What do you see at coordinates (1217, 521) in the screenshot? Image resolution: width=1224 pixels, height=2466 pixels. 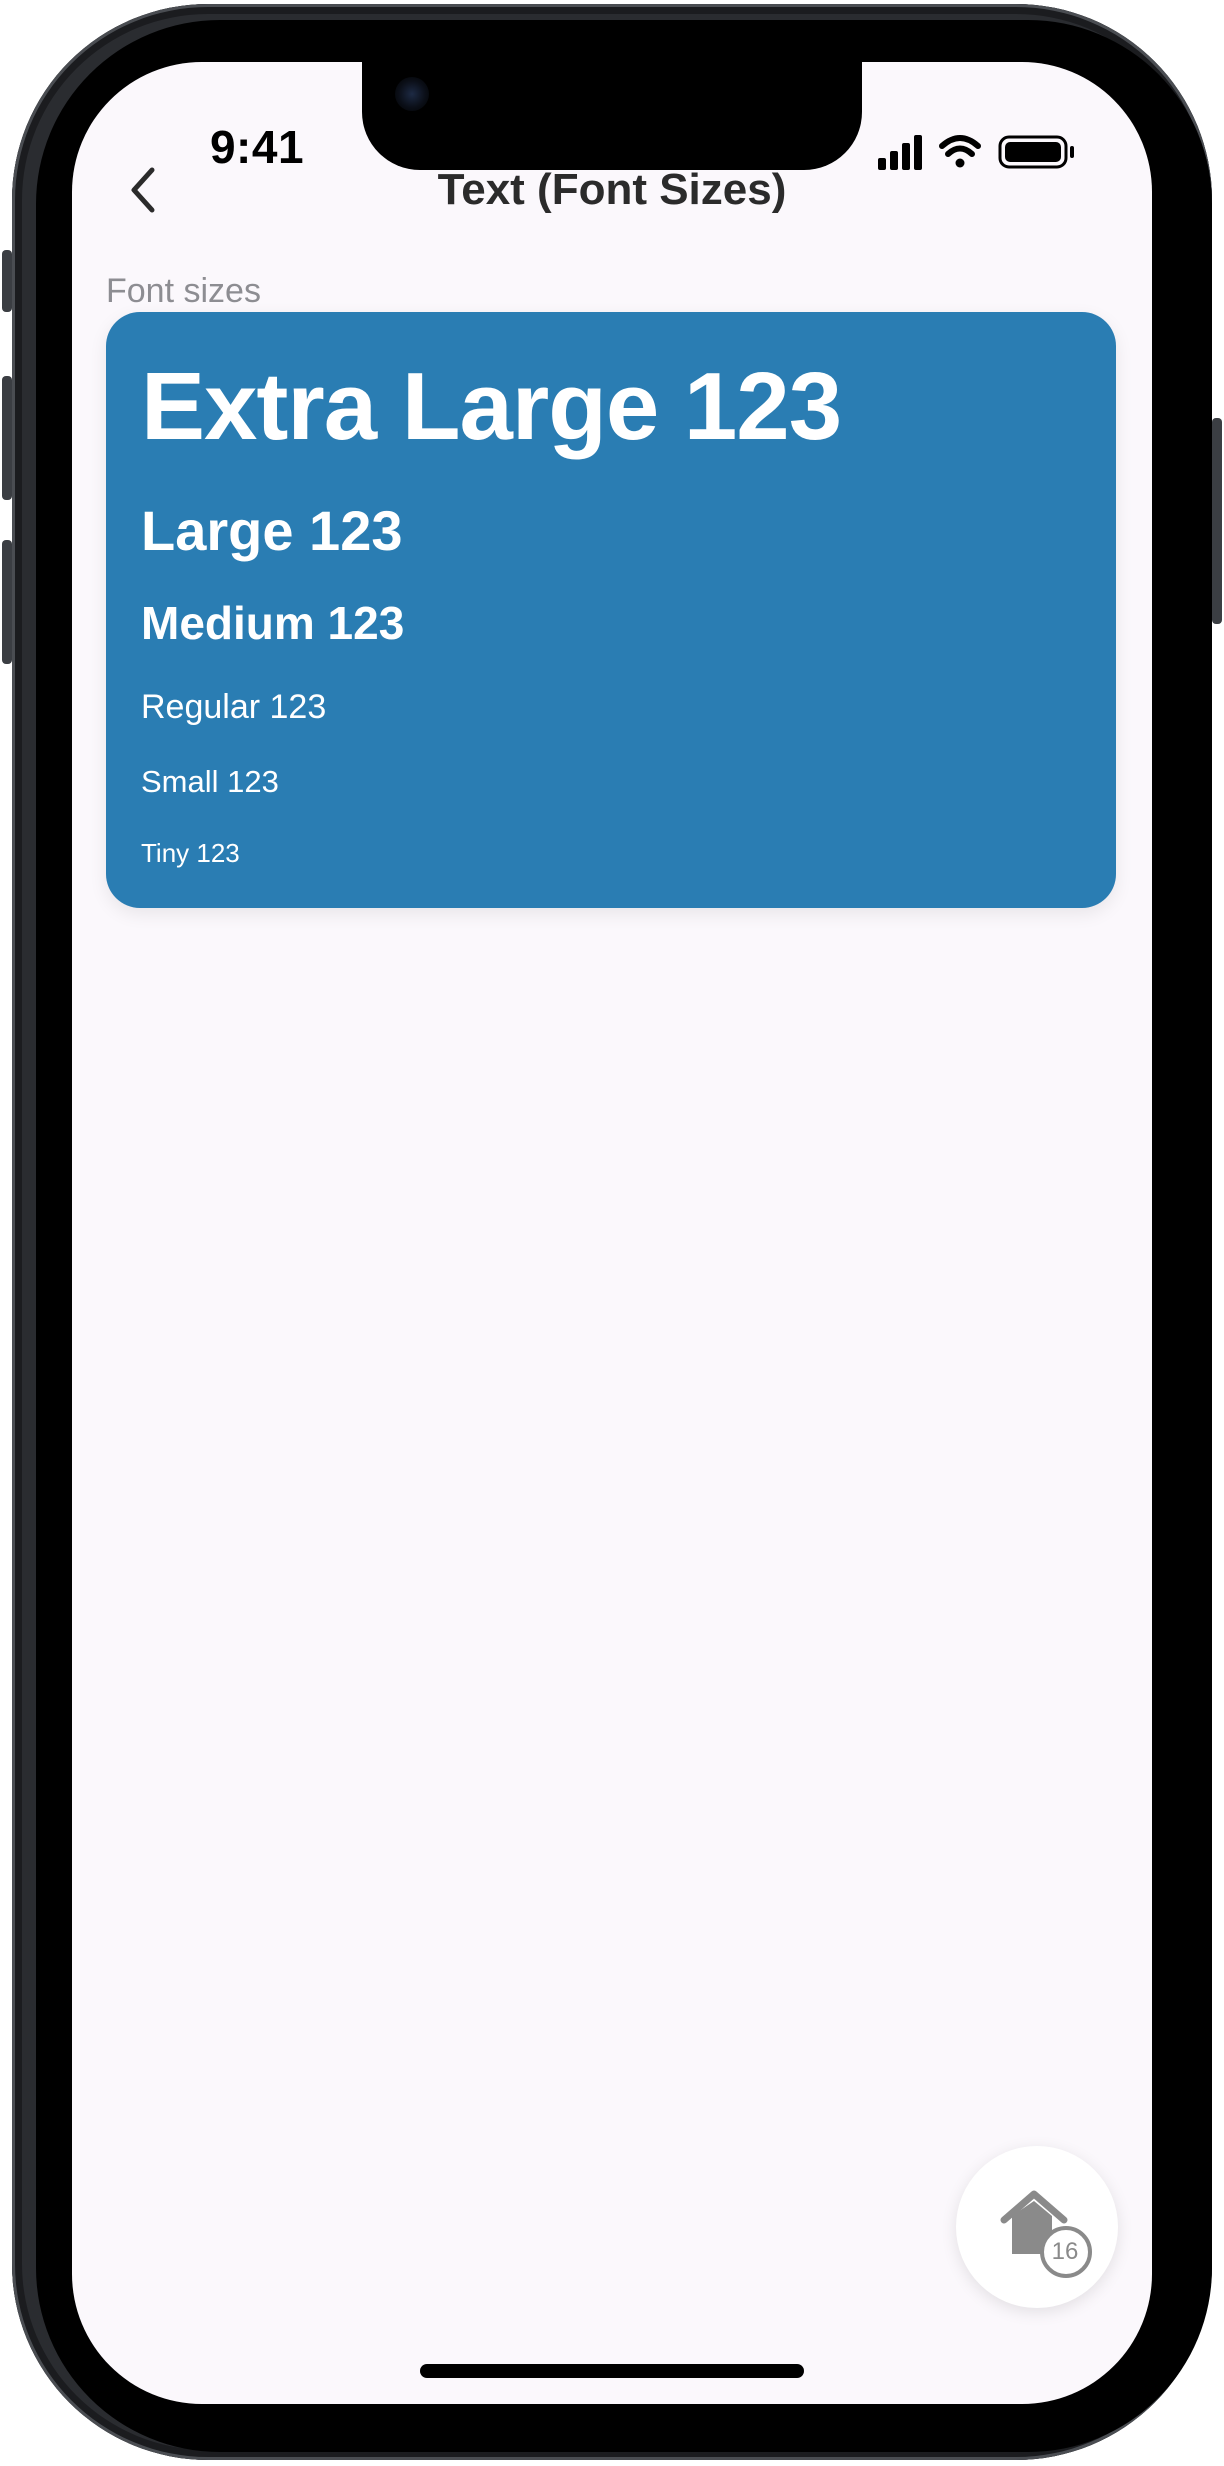 I see `power-button` at bounding box center [1217, 521].